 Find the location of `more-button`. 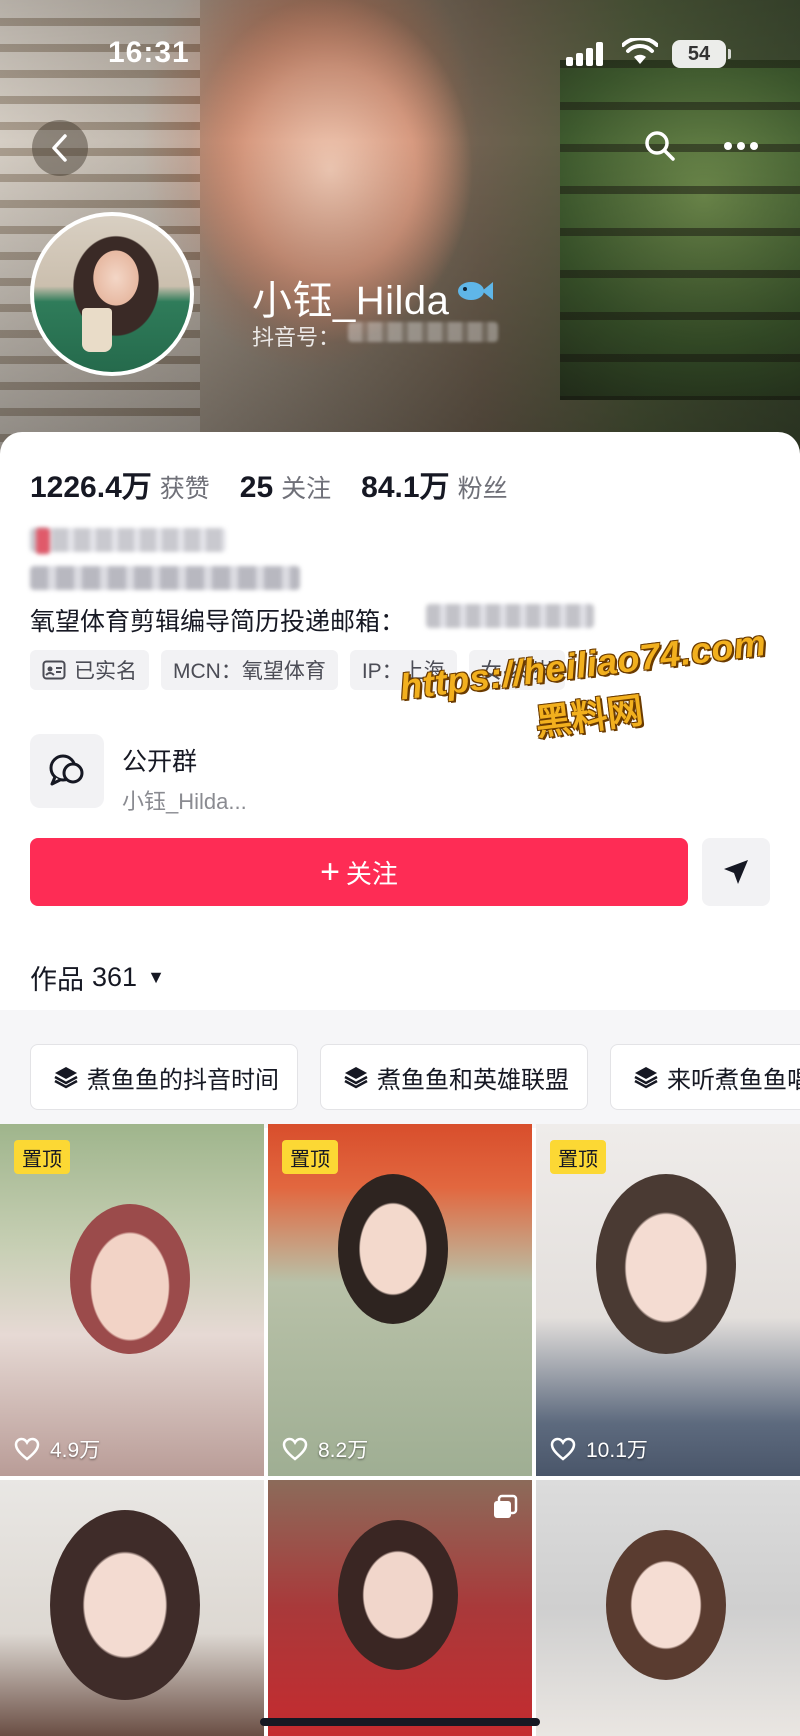

more-button is located at coordinates (741, 146).